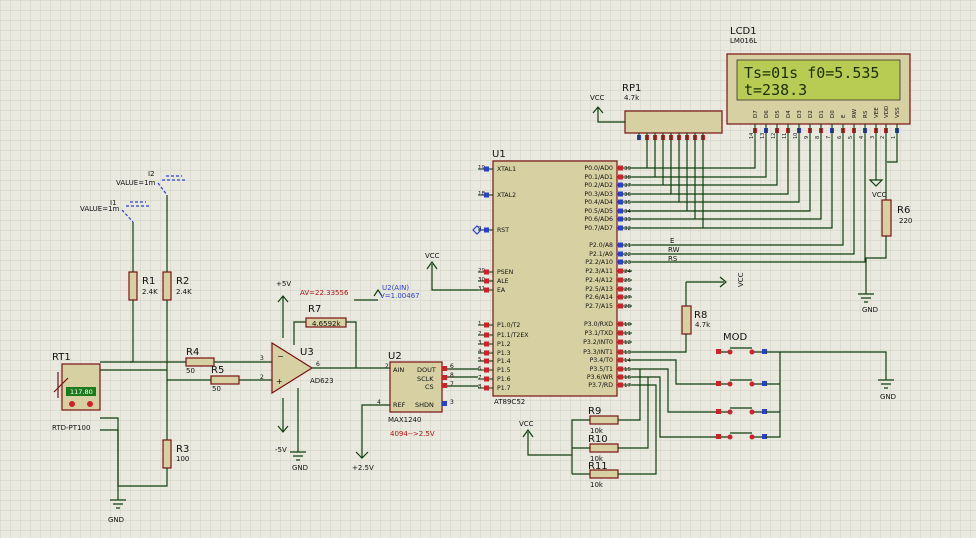 The height and width of the screenshot is (538, 976). Describe the element at coordinates (598, 168) in the screenshot. I see `u1-pin-label: P0.0/AD0` at that location.